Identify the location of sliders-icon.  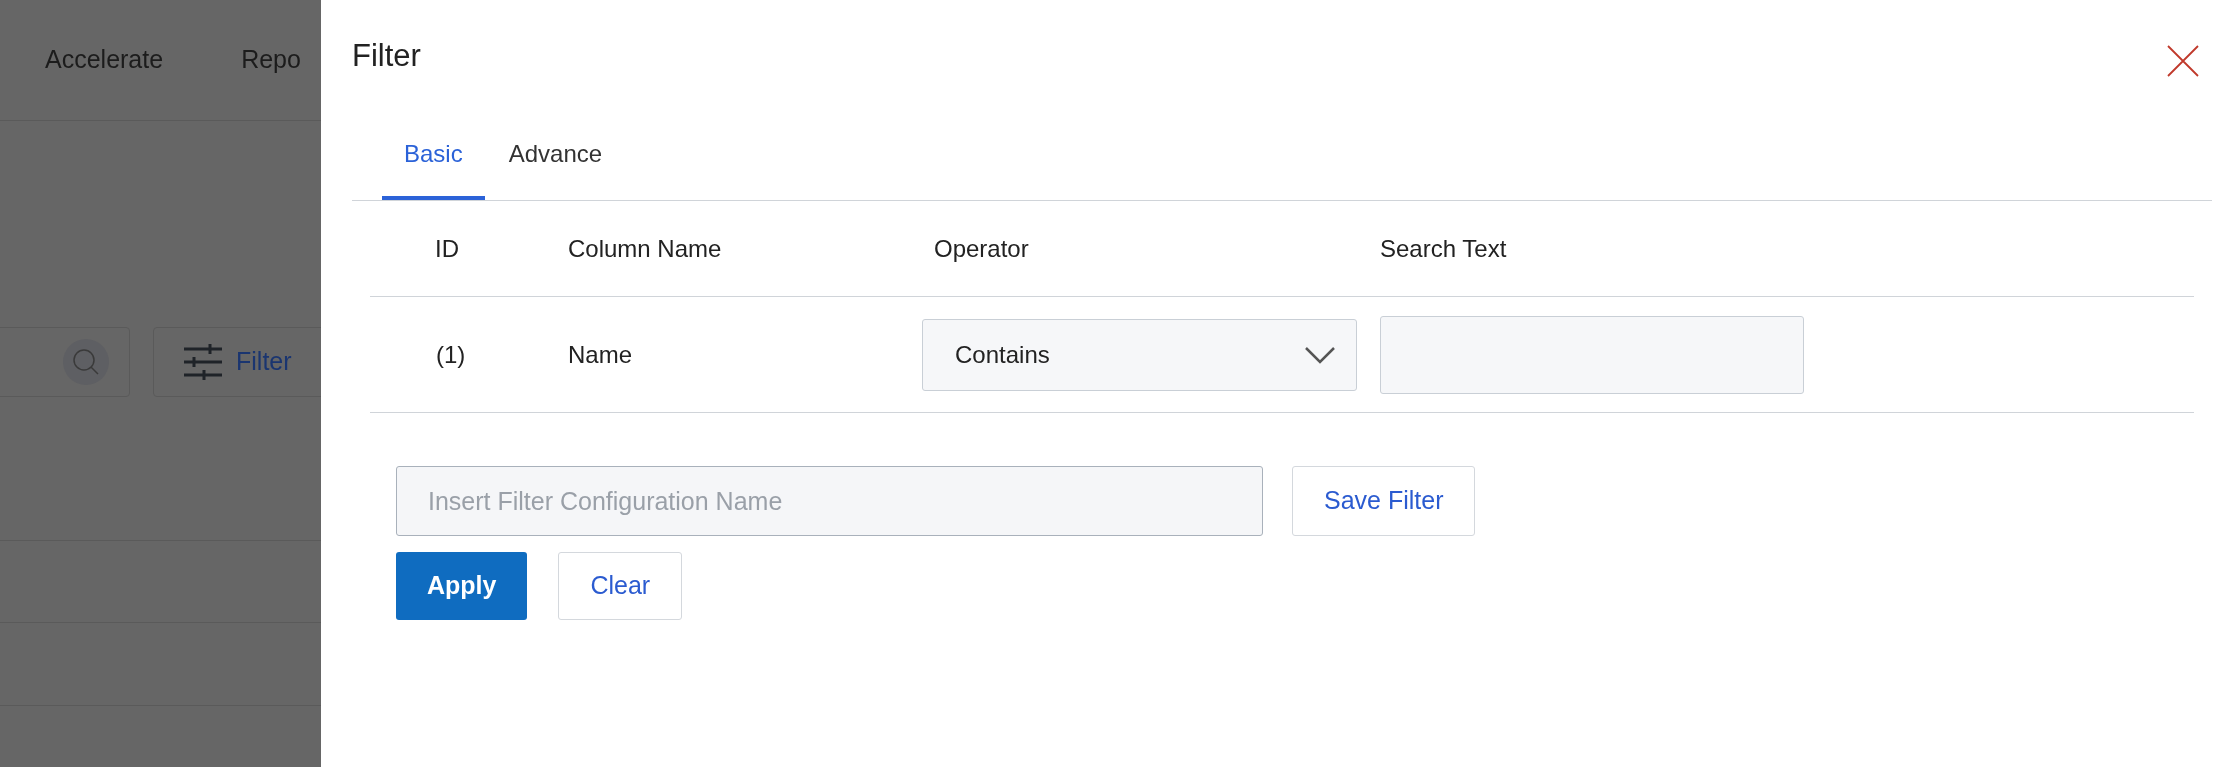
(203, 362).